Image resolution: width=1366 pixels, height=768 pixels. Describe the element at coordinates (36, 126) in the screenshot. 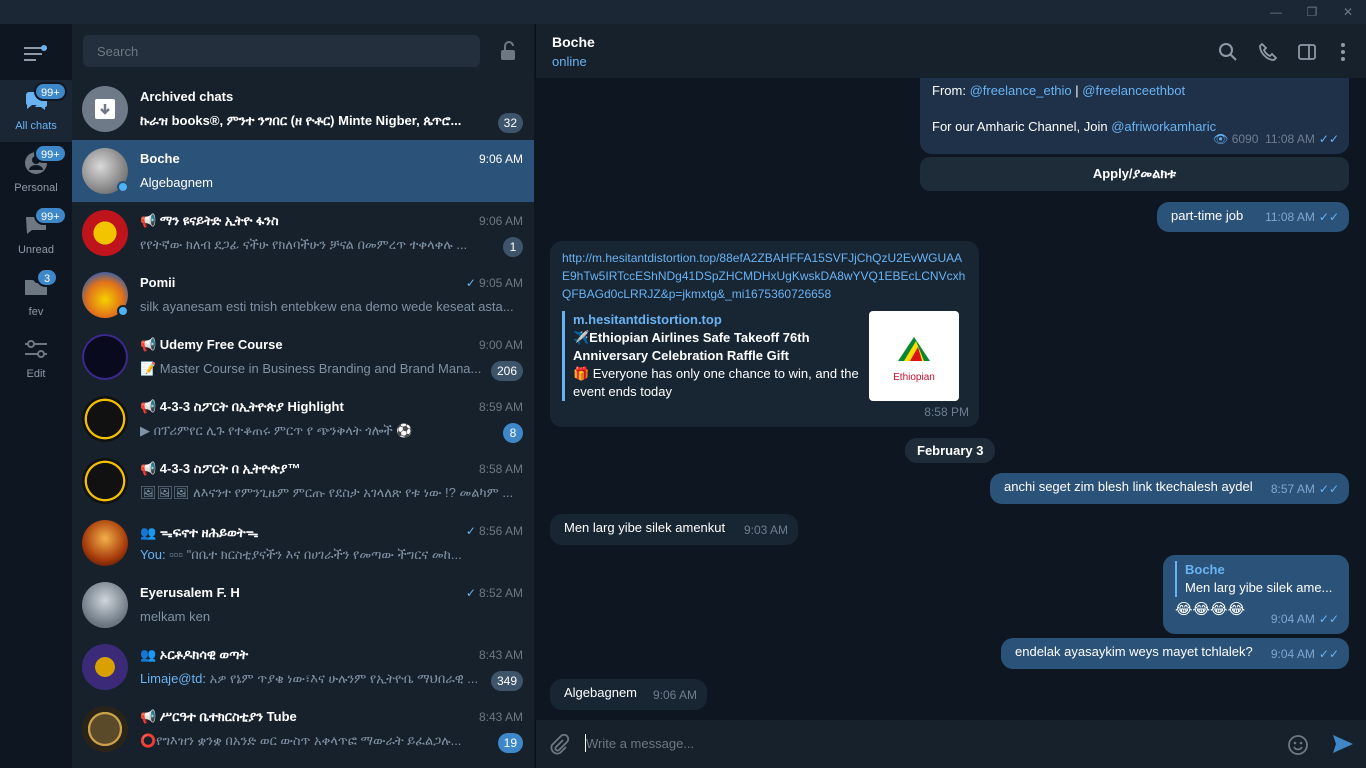

I see `folder-label: All chats` at that location.